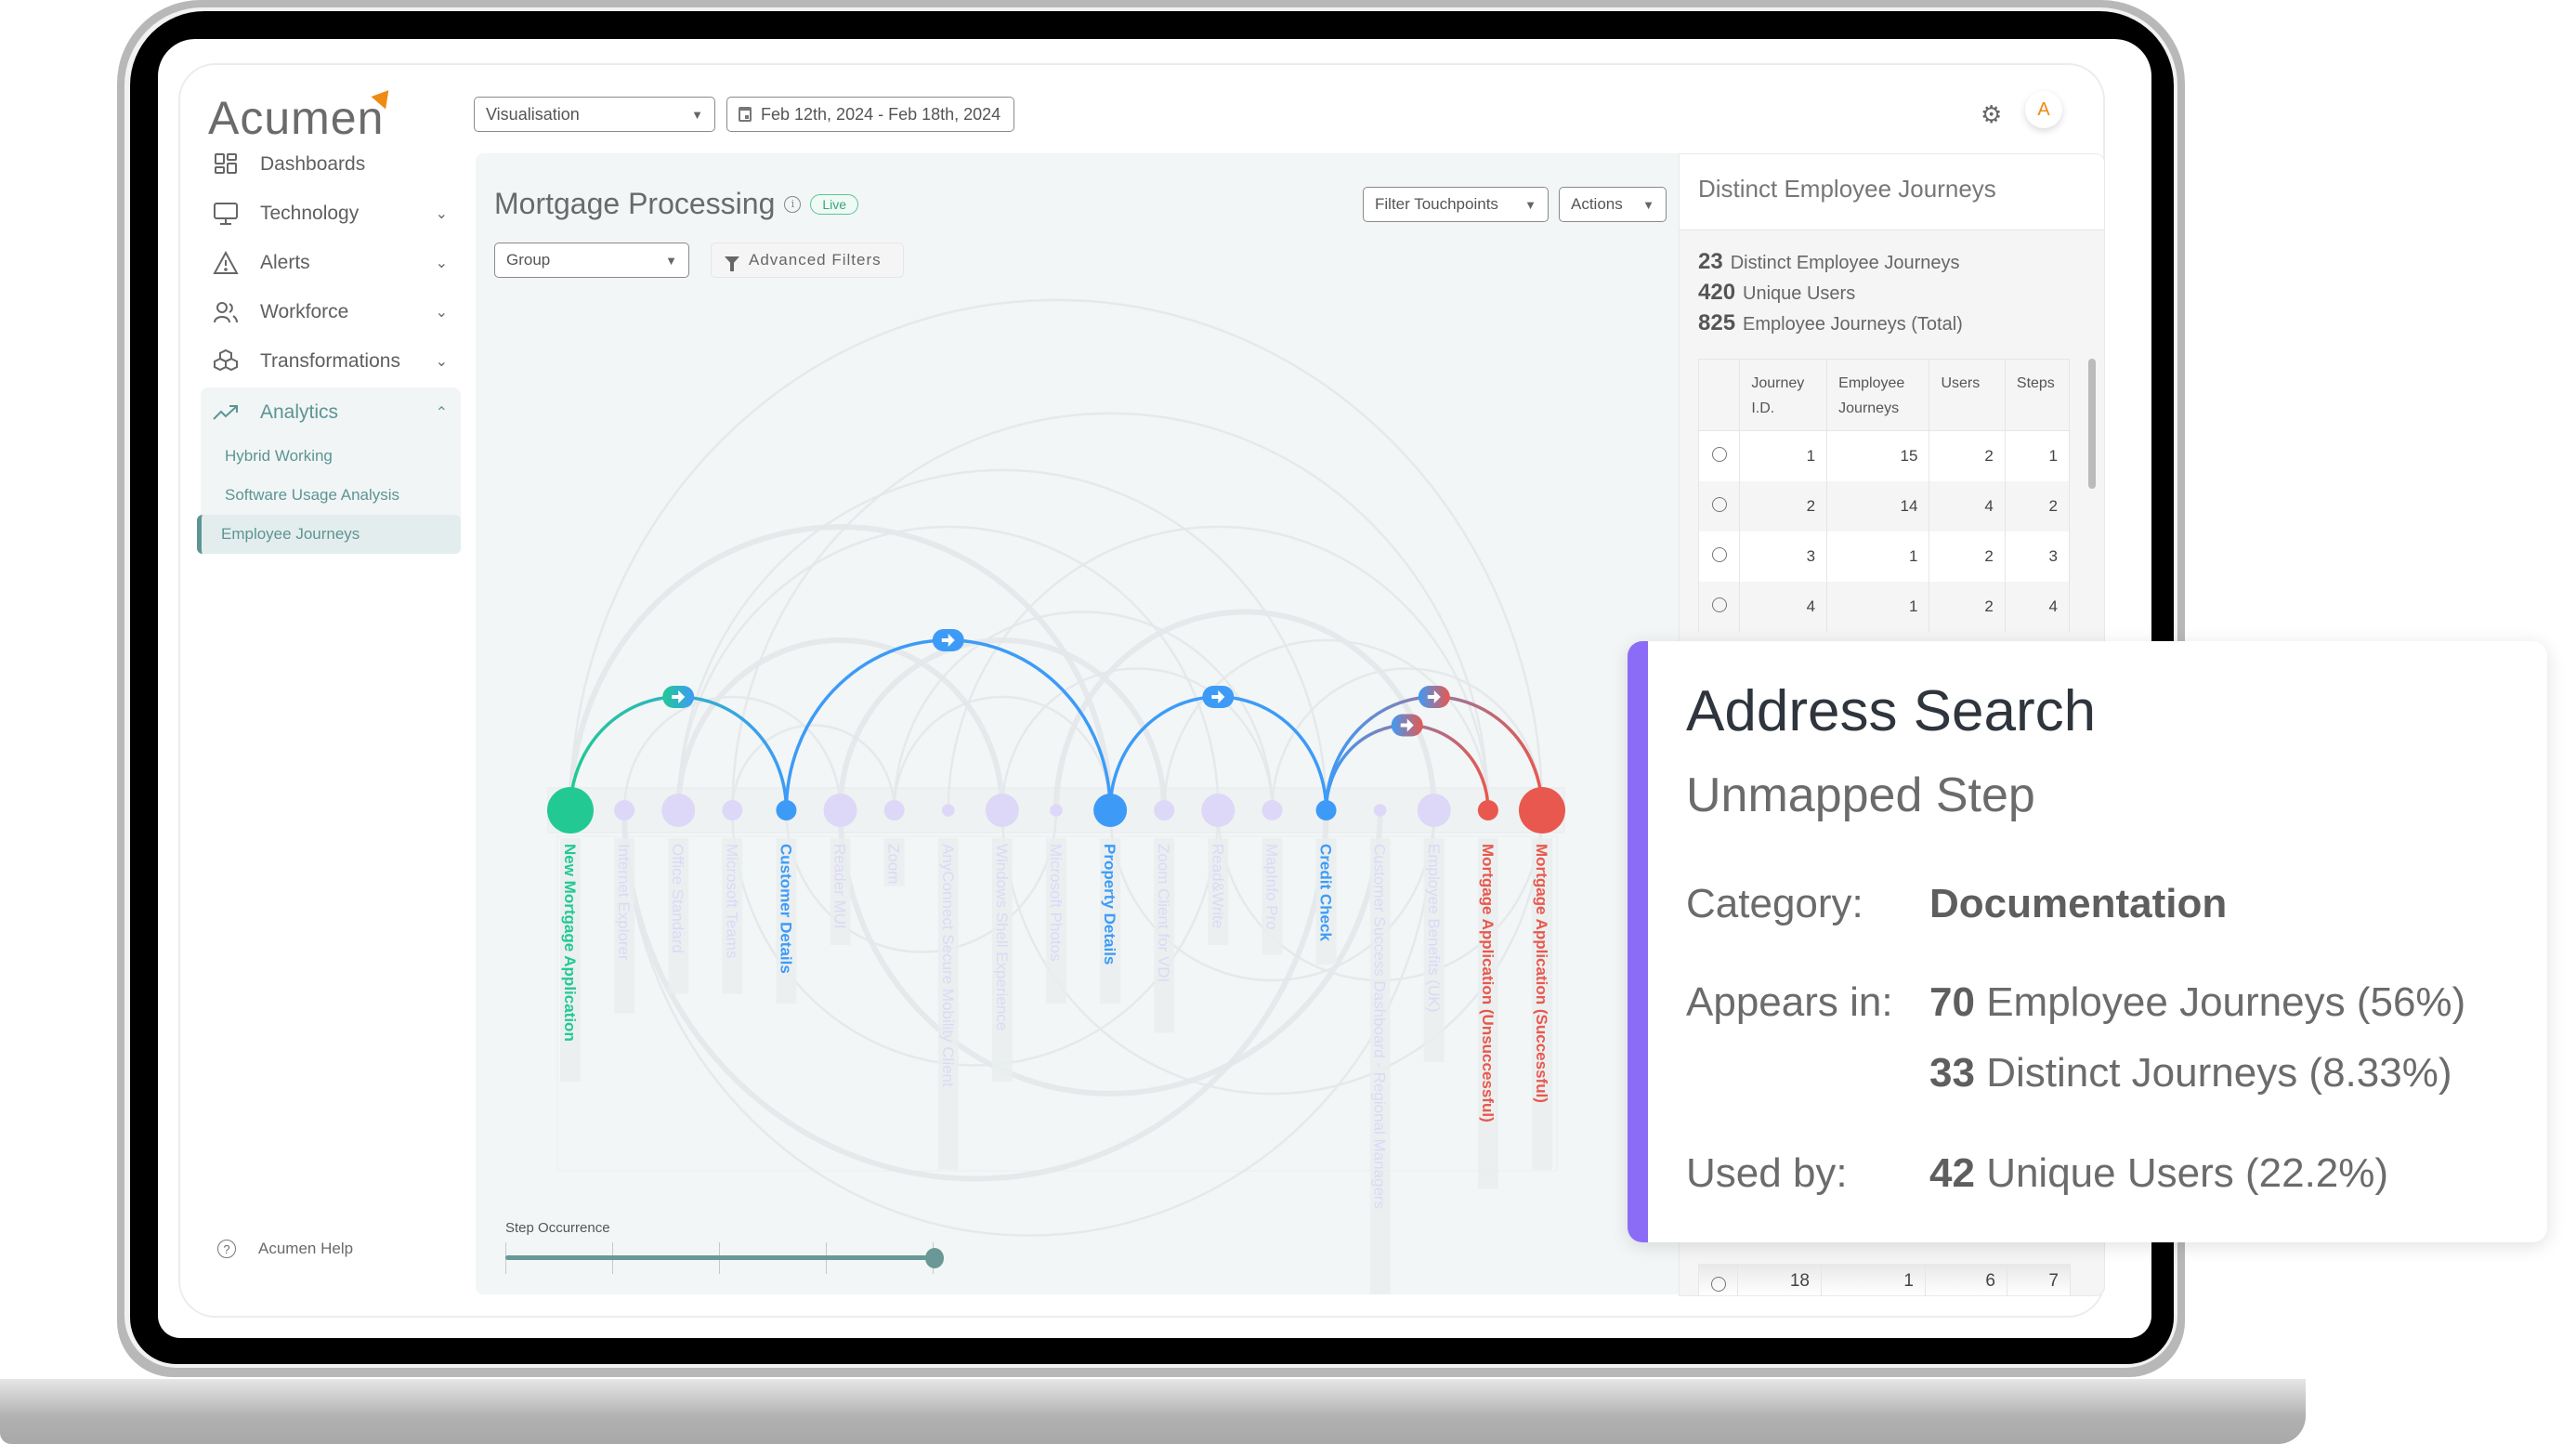 The width and height of the screenshot is (2576, 1444). I want to click on row-select-cell, so click(1718, 1279).